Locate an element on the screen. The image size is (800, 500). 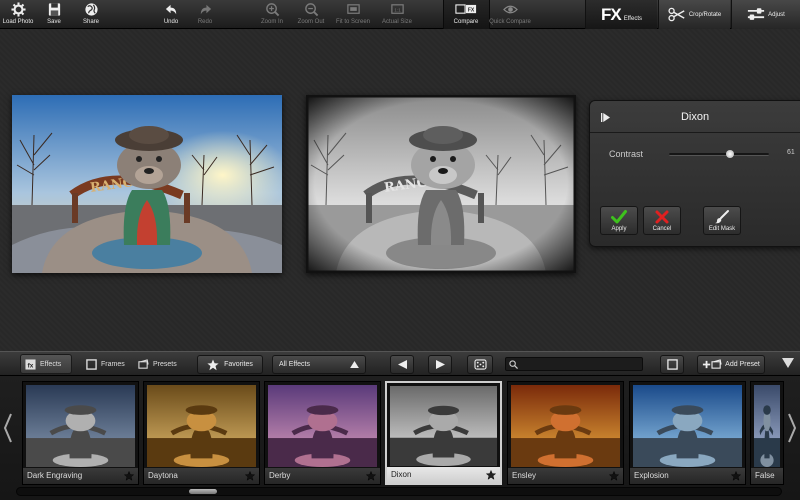
sliders-icon is located at coordinates (756, 14).